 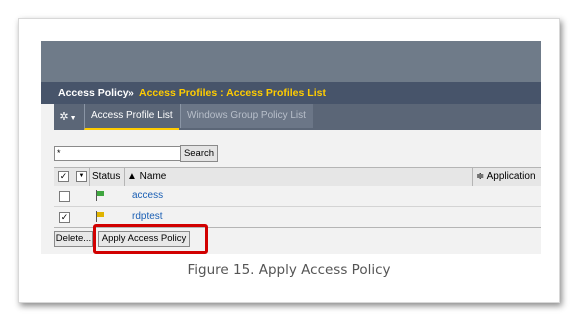 I want to click on table-row: access, so click(x=297, y=196).